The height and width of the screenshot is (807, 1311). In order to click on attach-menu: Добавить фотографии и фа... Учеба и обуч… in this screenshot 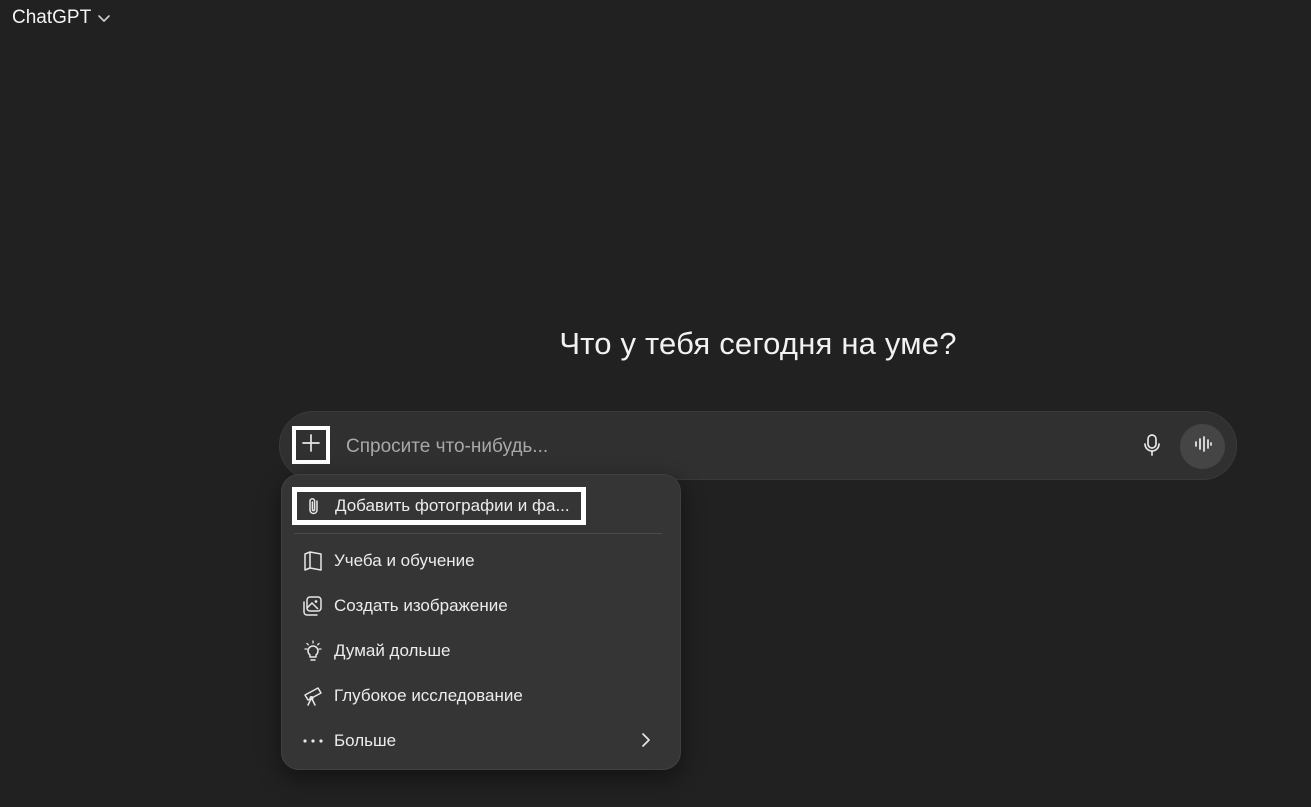, I will do `click(481, 622)`.